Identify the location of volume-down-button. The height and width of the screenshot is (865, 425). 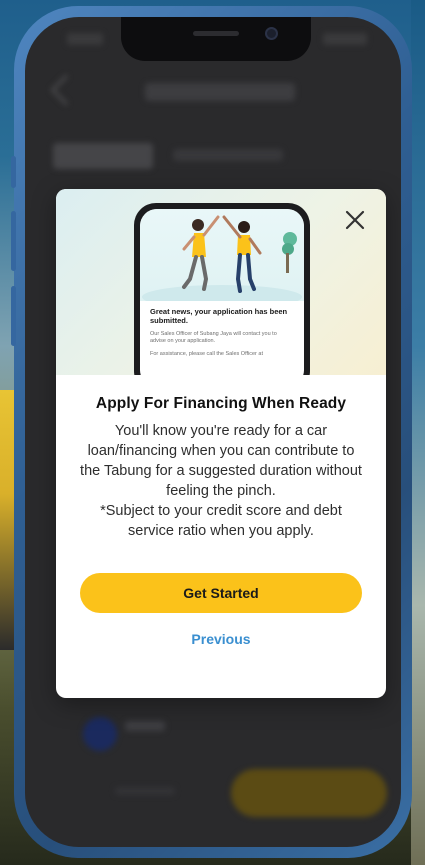
(13, 316).